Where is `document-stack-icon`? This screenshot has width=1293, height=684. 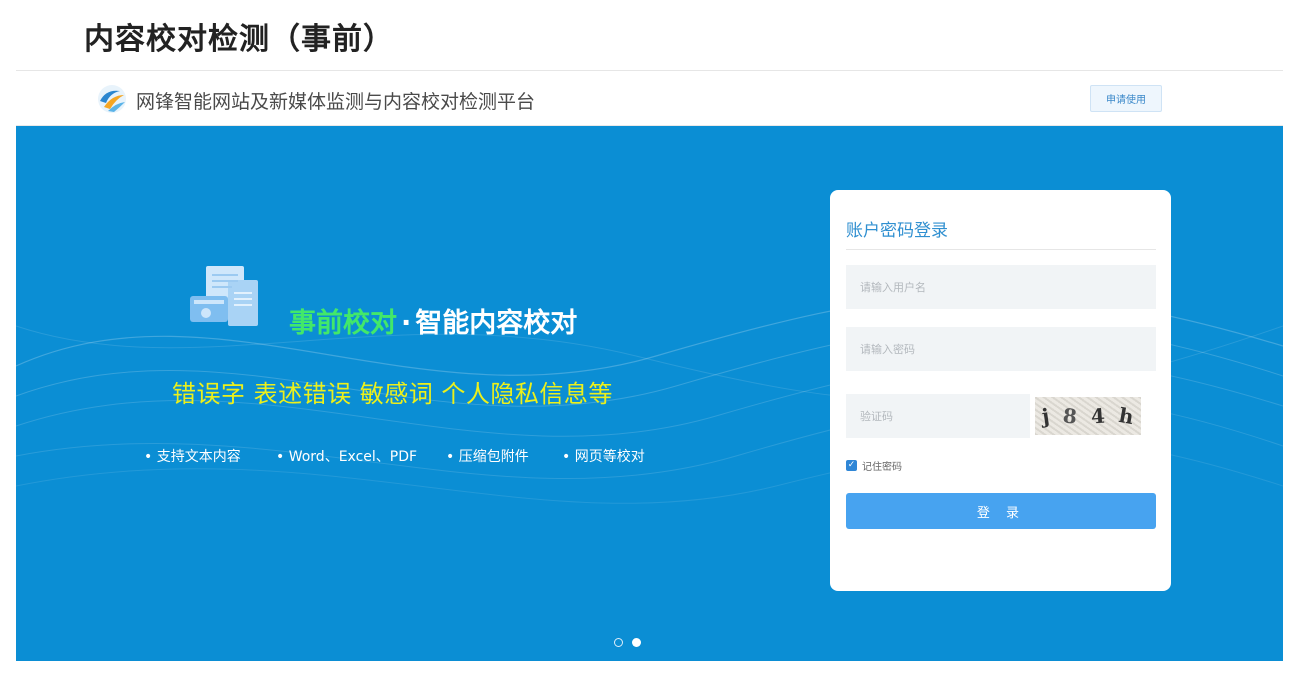
document-stack-icon is located at coordinates (224, 296).